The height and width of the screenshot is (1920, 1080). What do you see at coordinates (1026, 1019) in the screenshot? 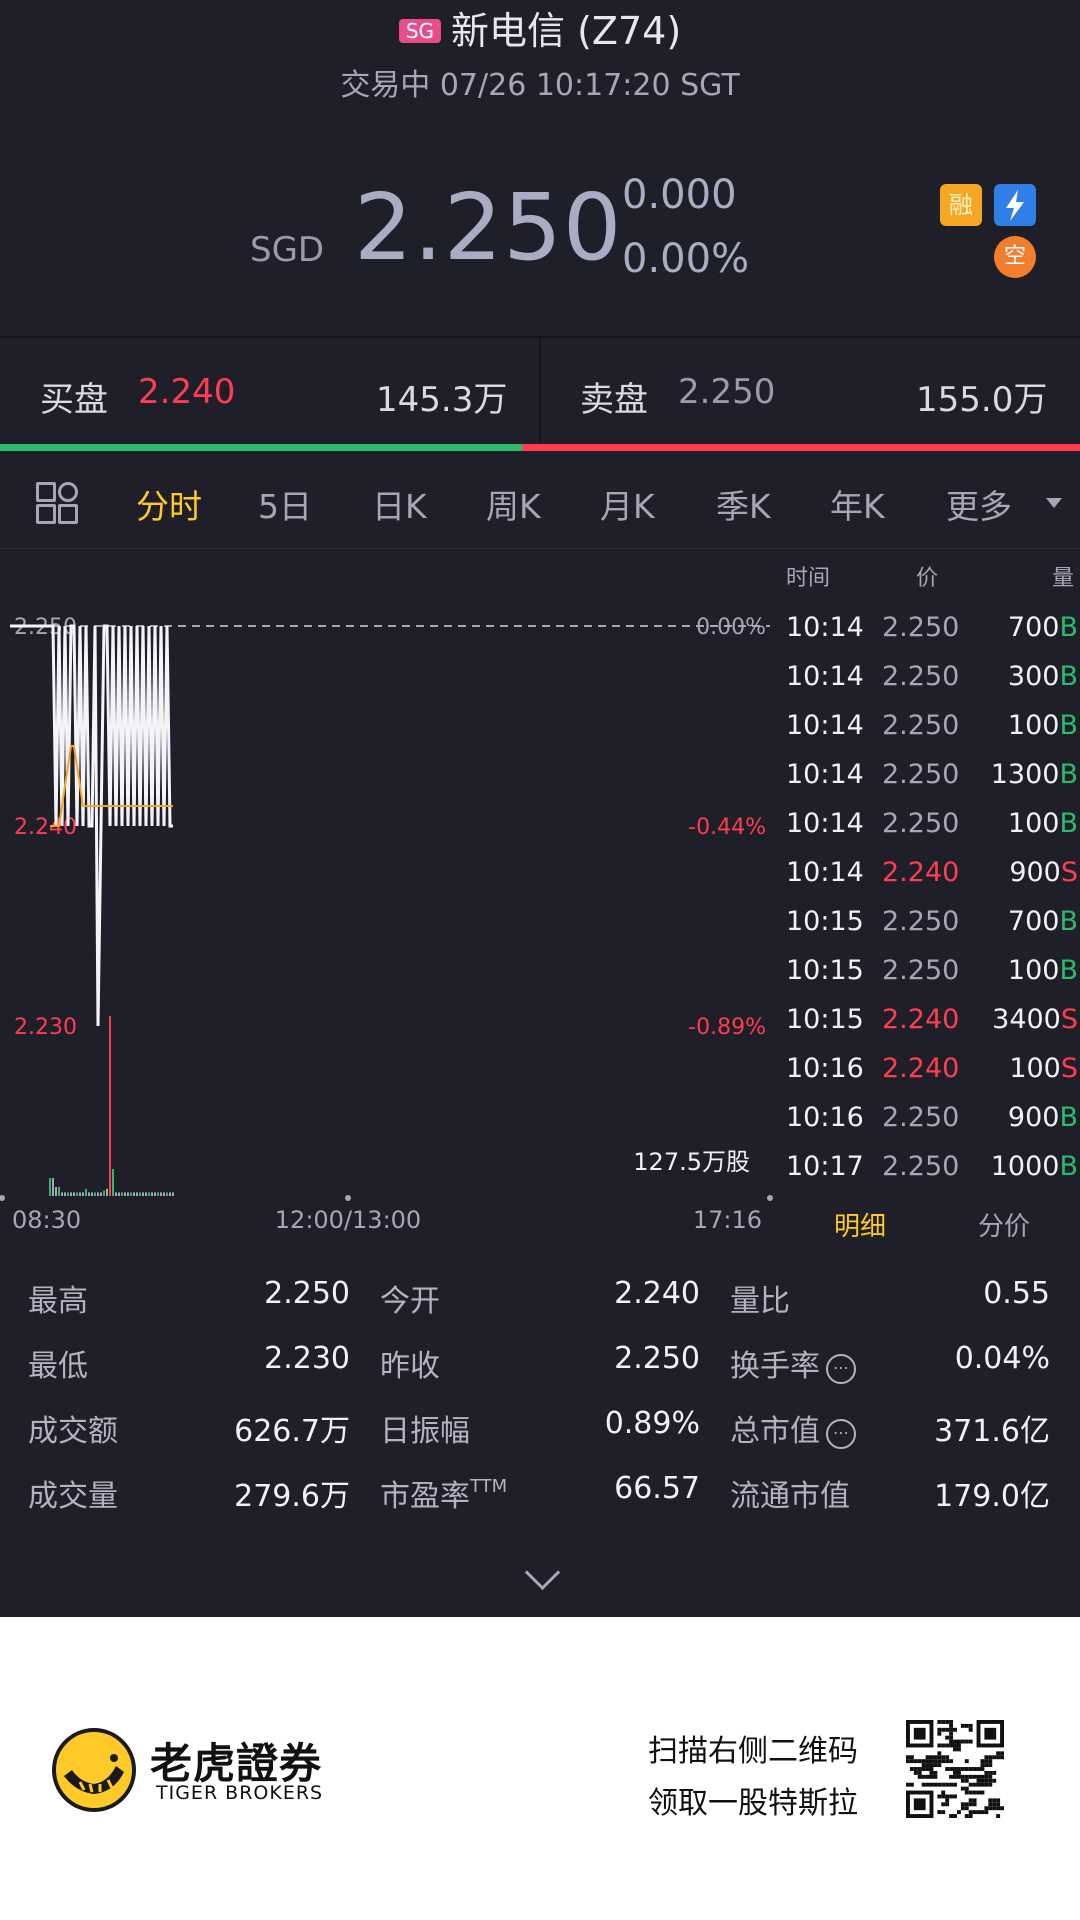
I see `trade-volume-value: 3400` at bounding box center [1026, 1019].